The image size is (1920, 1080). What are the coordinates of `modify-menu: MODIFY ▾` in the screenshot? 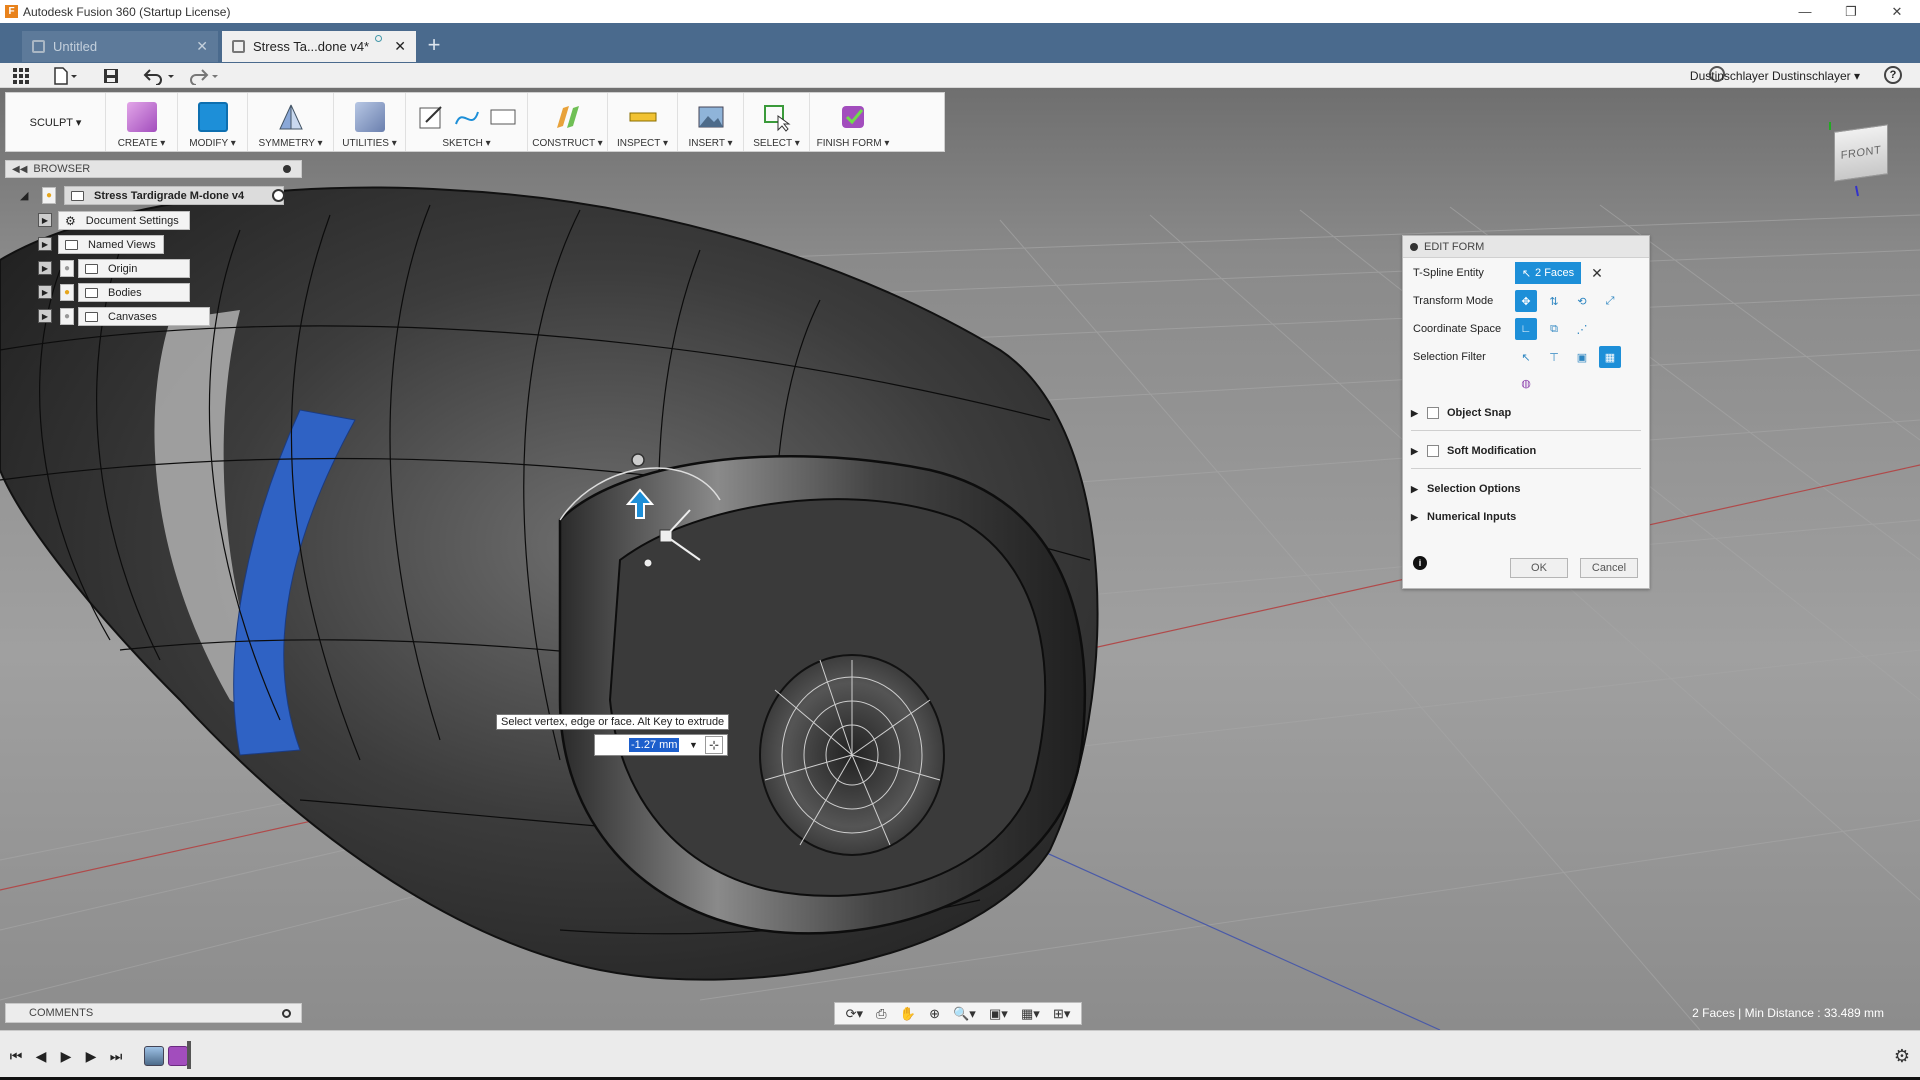 It's located at (213, 122).